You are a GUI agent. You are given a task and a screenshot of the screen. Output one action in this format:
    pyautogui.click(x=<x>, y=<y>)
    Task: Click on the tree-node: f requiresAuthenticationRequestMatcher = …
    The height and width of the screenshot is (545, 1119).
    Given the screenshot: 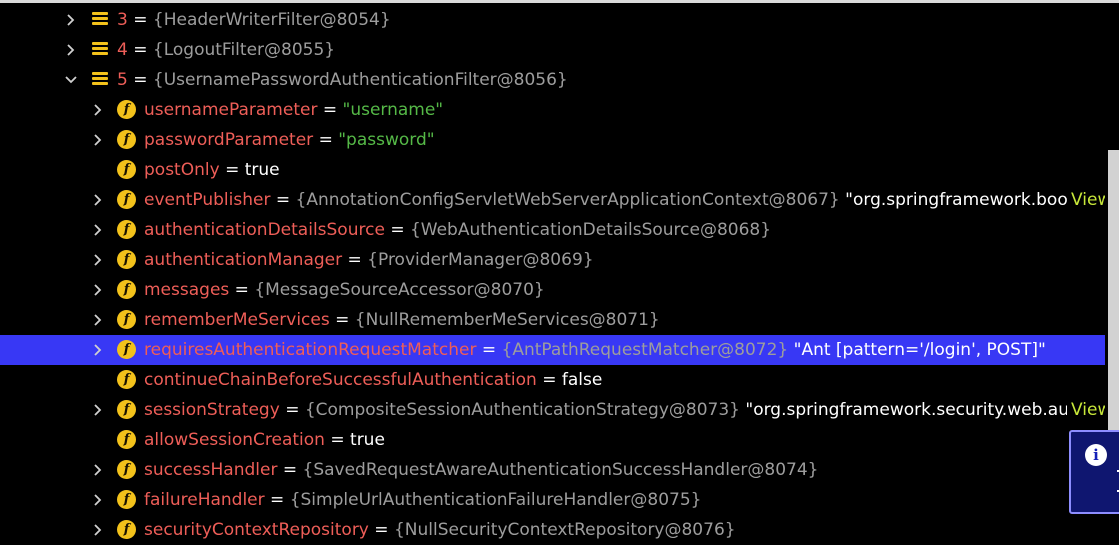 What is the action you would take?
    pyautogui.click(x=552, y=350)
    